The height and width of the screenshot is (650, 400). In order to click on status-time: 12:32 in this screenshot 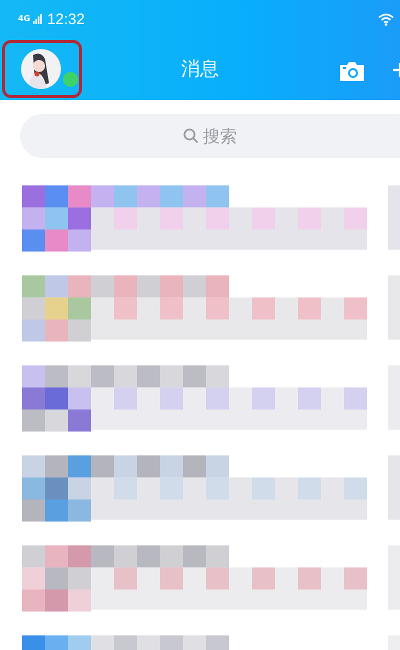, I will do `click(66, 19)`.